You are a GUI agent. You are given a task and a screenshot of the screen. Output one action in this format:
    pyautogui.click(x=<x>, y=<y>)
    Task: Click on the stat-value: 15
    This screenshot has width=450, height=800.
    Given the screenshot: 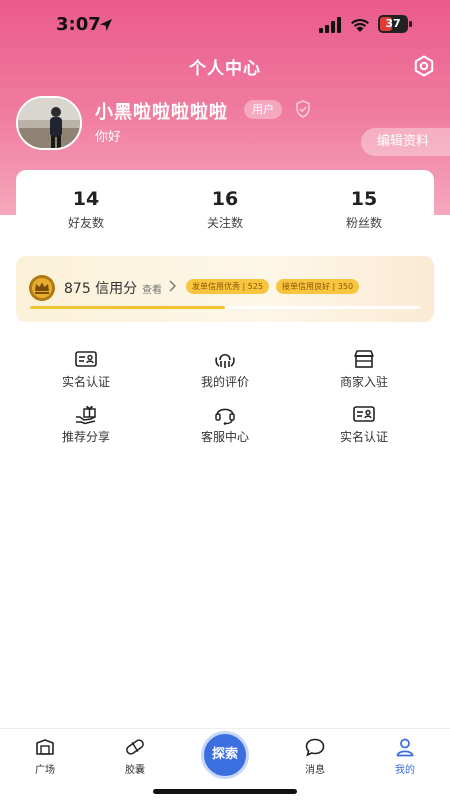 What is the action you would take?
    pyautogui.click(x=364, y=199)
    